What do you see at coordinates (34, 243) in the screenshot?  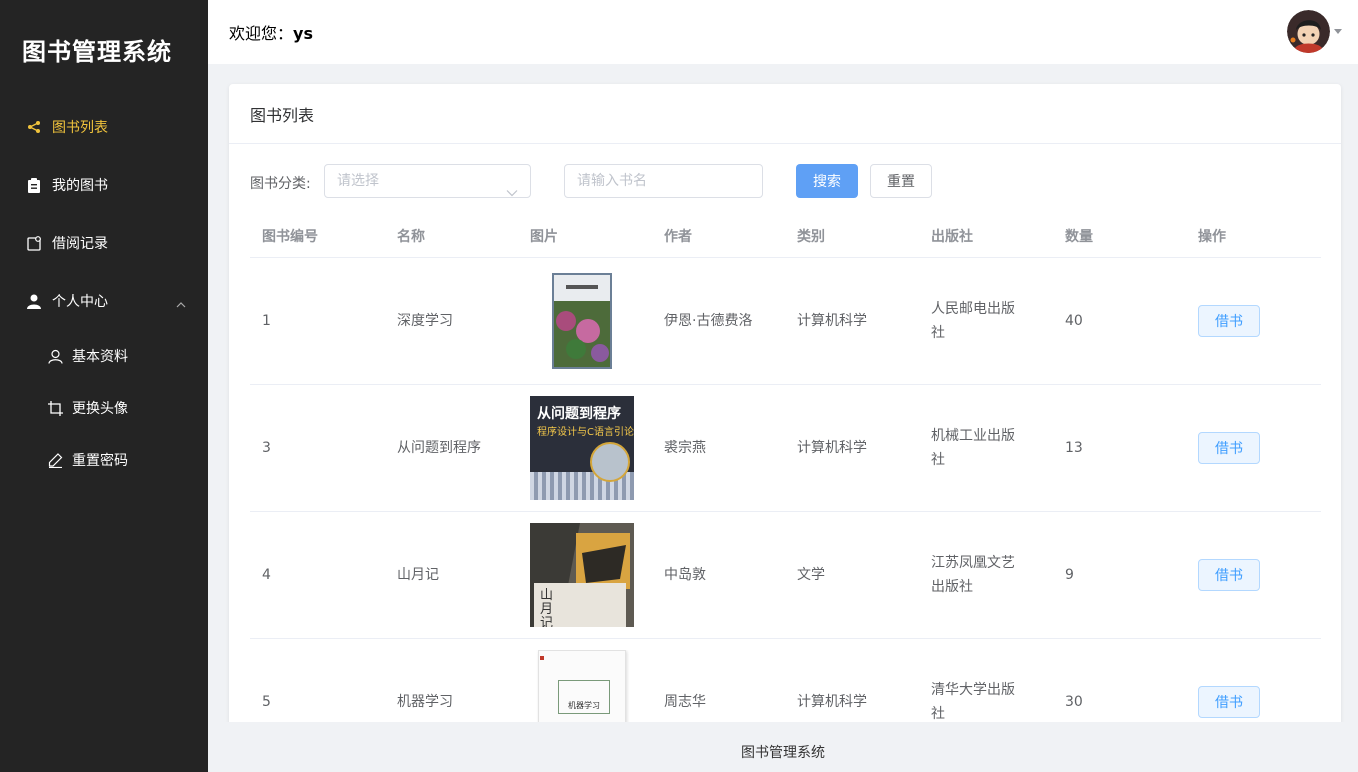 I see `record-icon` at bounding box center [34, 243].